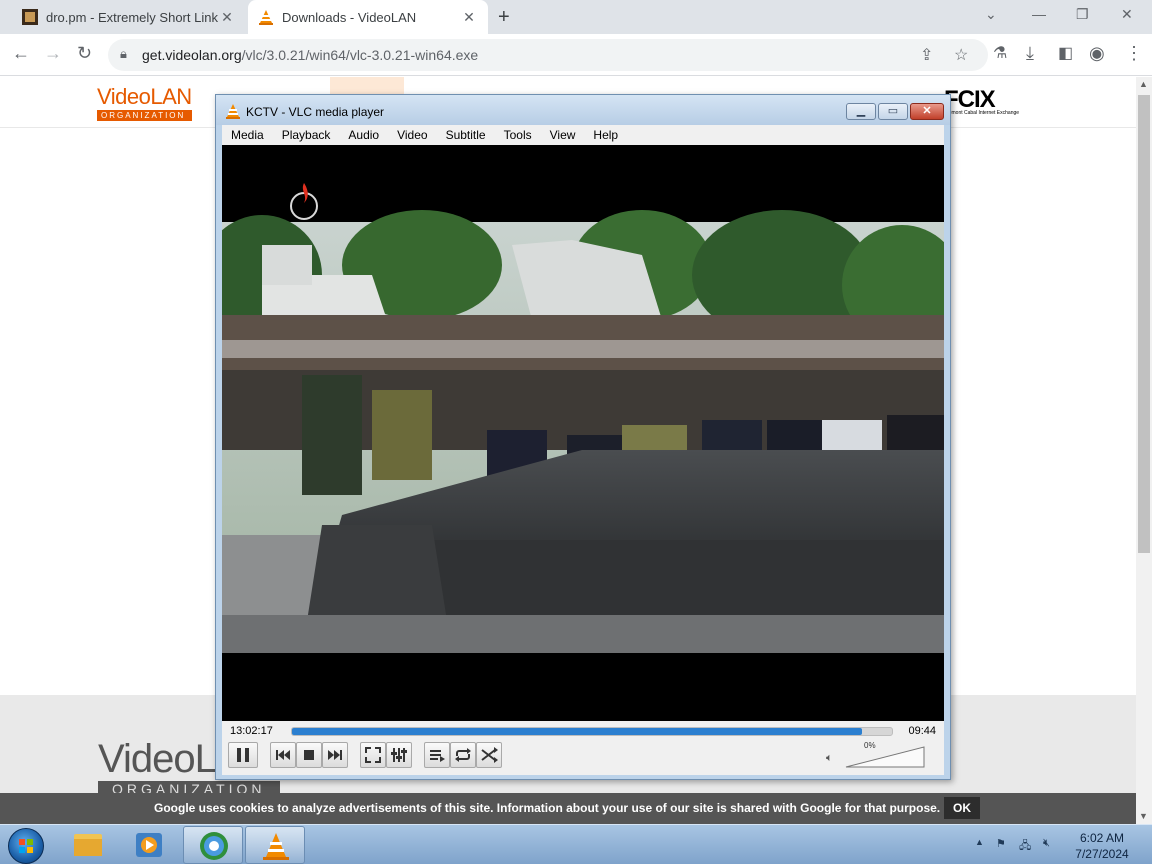  I want to click on windows-logo-icon, so click(26, 846).